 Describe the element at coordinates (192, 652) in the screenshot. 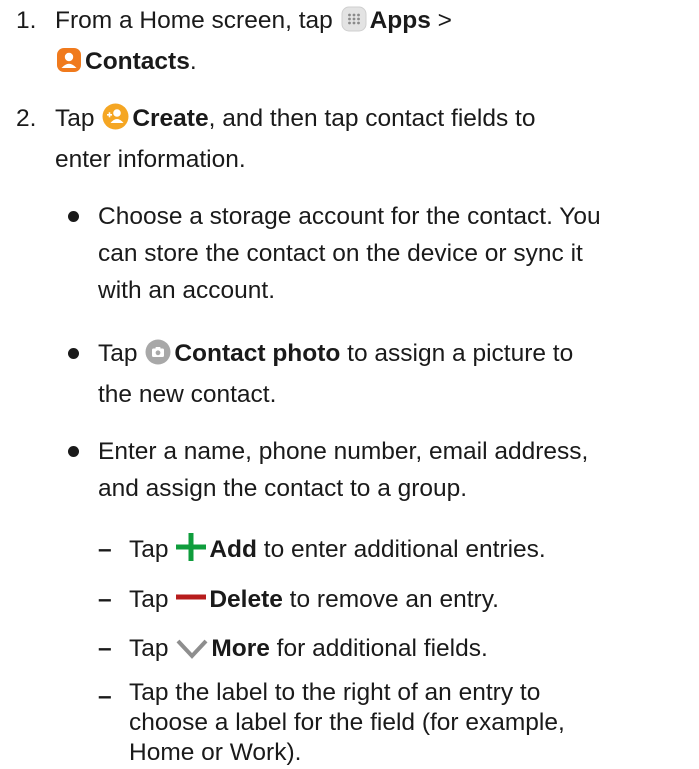

I see `chevron-down-icon` at that location.